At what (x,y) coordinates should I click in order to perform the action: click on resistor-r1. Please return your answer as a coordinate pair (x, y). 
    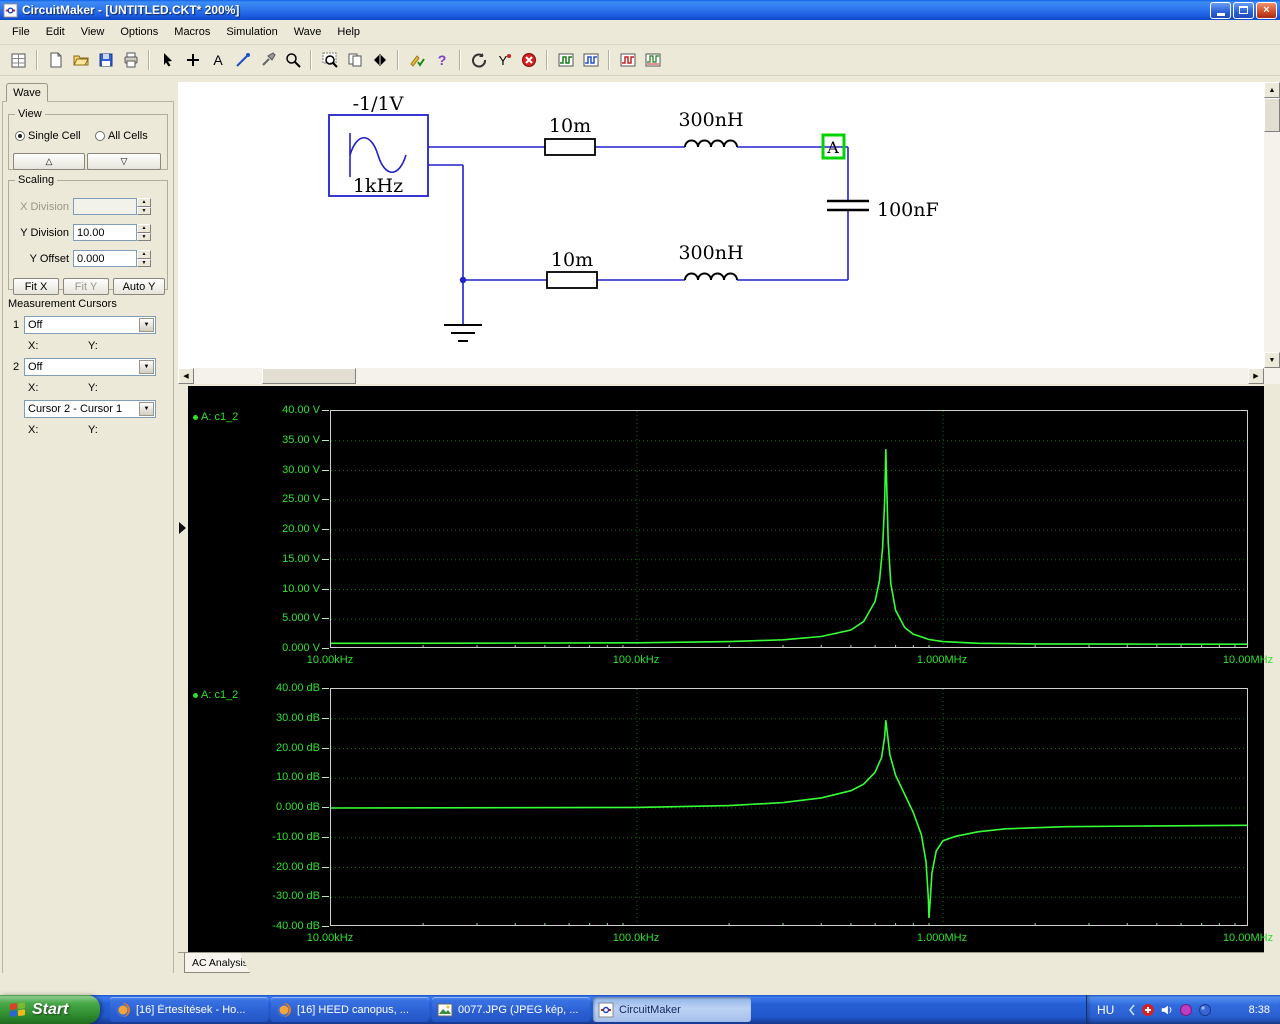
    Looking at the image, I should click on (570, 147).